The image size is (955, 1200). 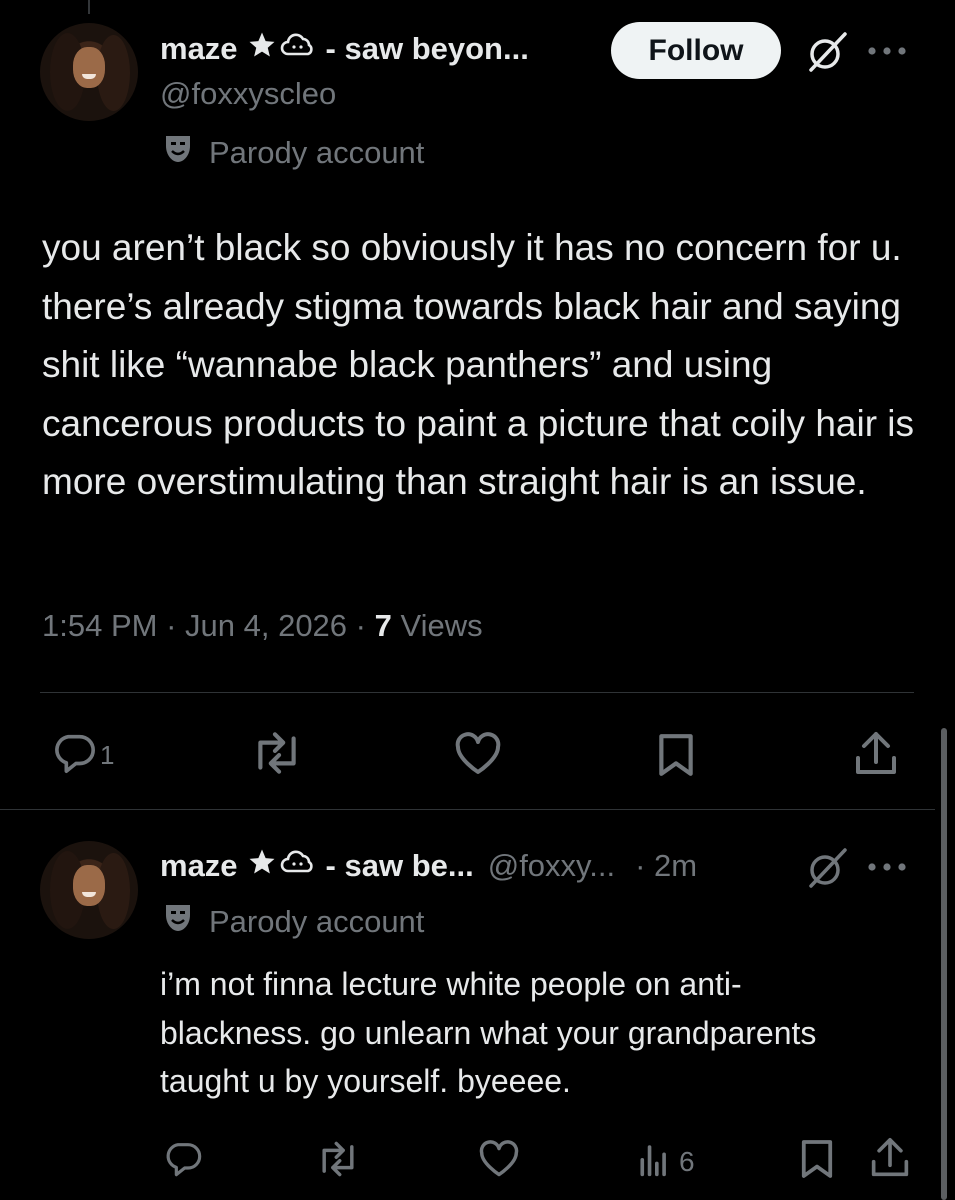 What do you see at coordinates (383, 625) in the screenshot?
I see `views-count: 7` at bounding box center [383, 625].